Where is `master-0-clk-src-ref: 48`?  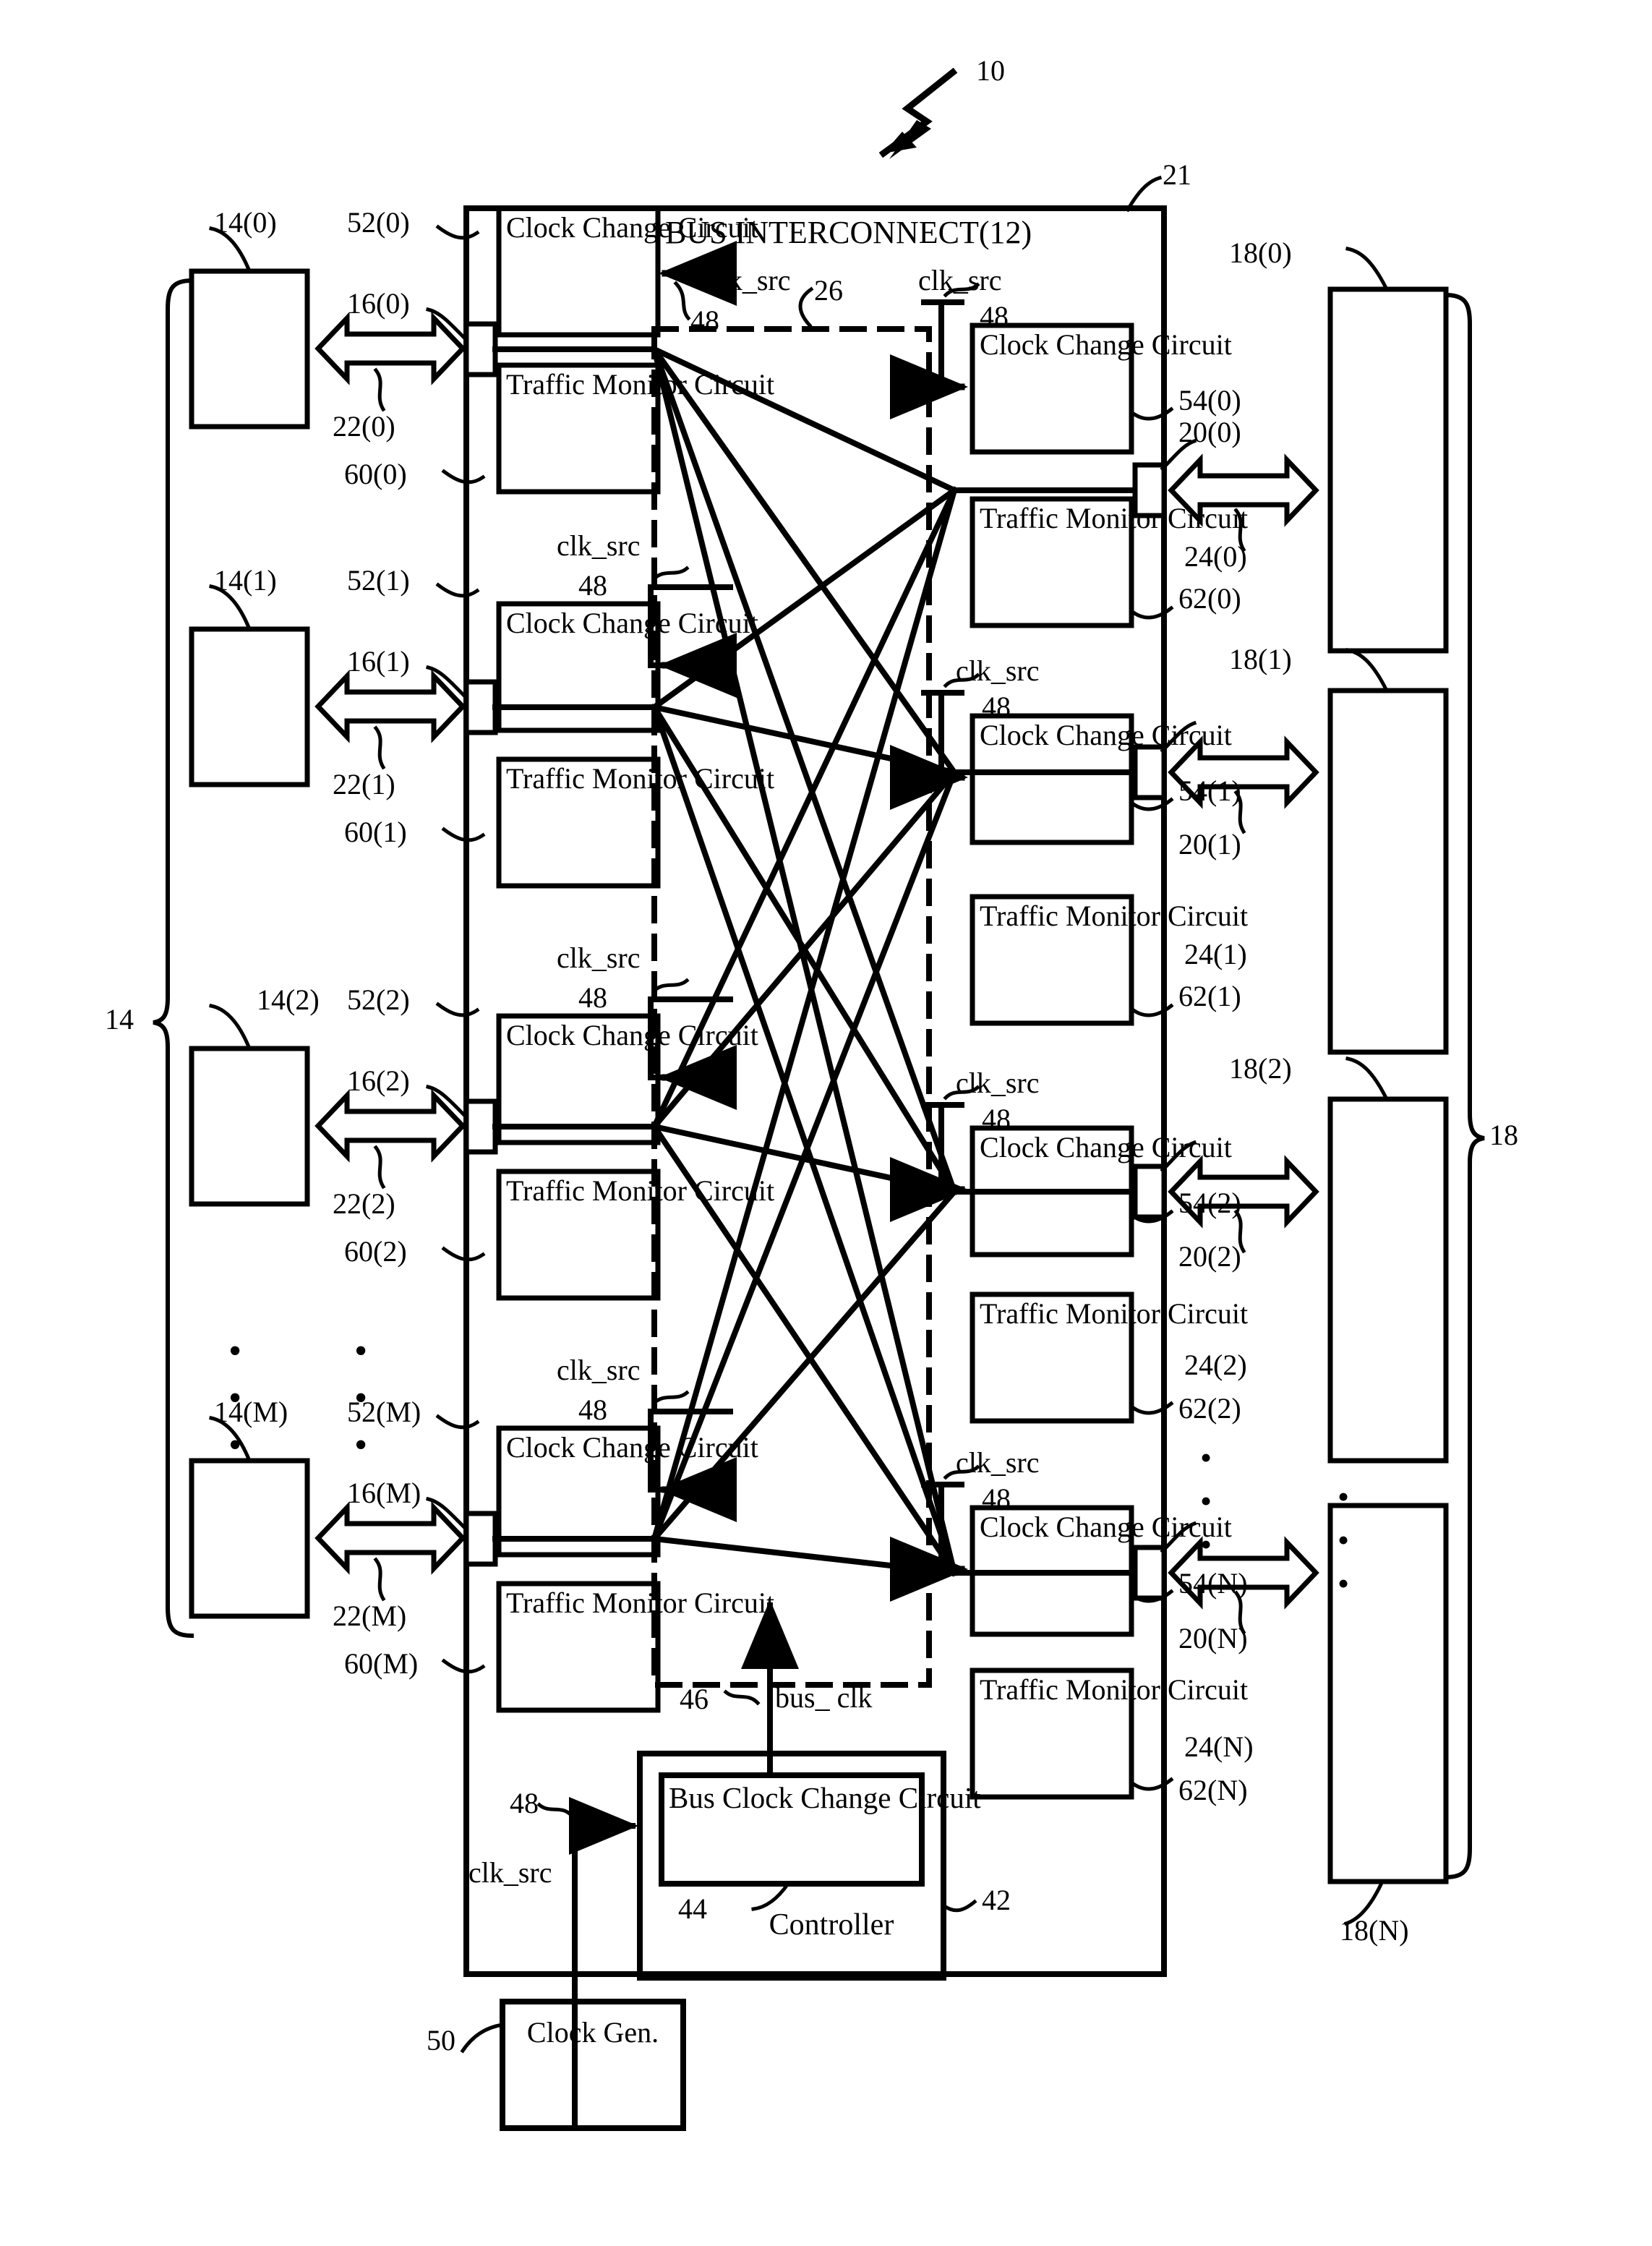 master-0-clk-src-ref: 48 is located at coordinates (705, 320).